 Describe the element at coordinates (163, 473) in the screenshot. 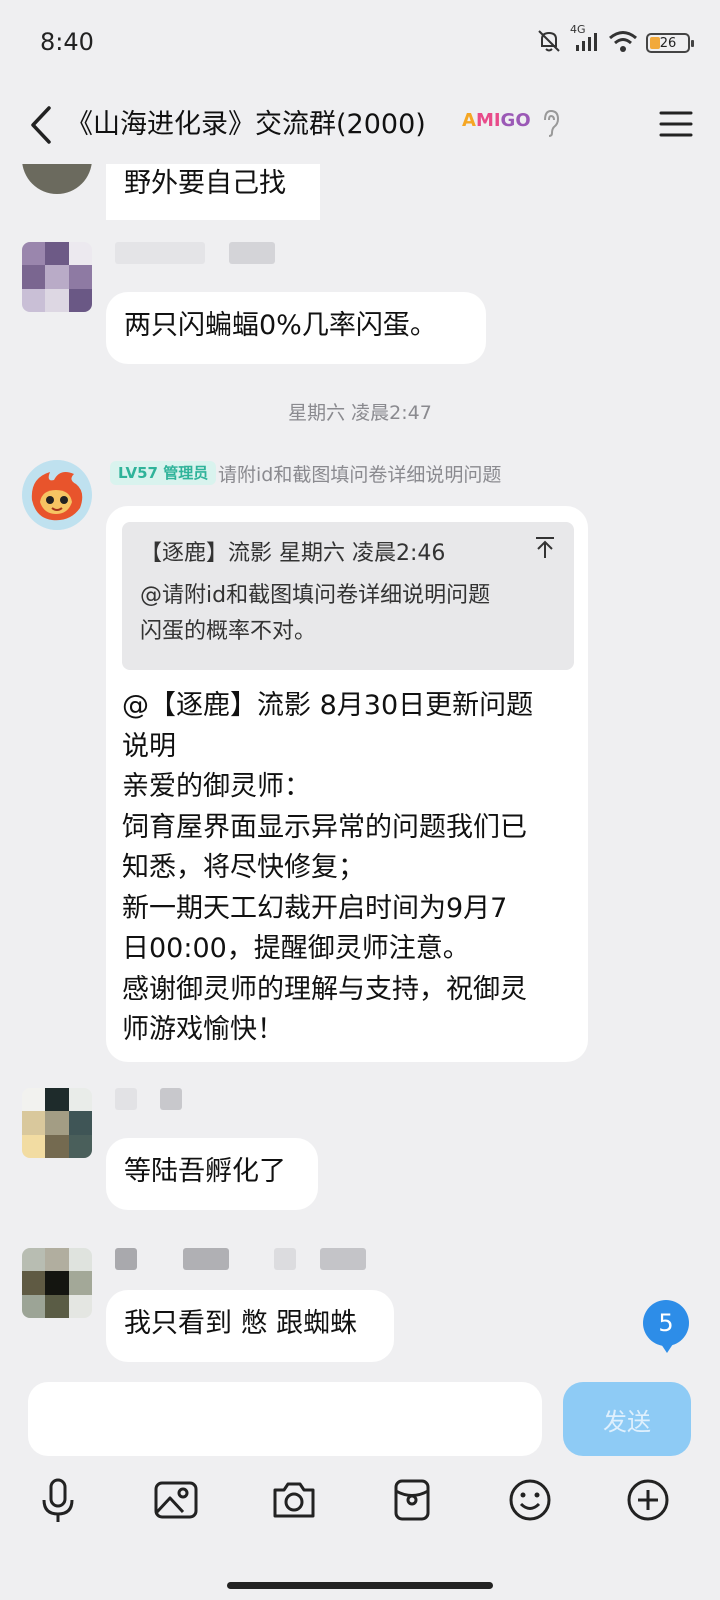

I see `admin-badge: LV57 管理员` at that location.